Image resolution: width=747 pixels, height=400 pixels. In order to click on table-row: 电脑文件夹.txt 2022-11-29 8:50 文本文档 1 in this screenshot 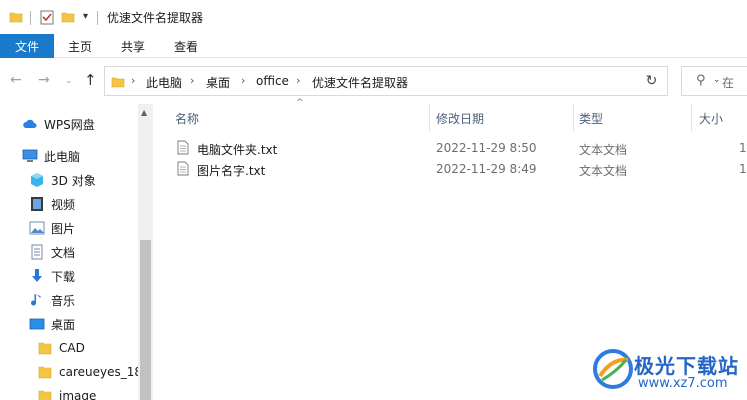, I will do `click(450, 148)`.